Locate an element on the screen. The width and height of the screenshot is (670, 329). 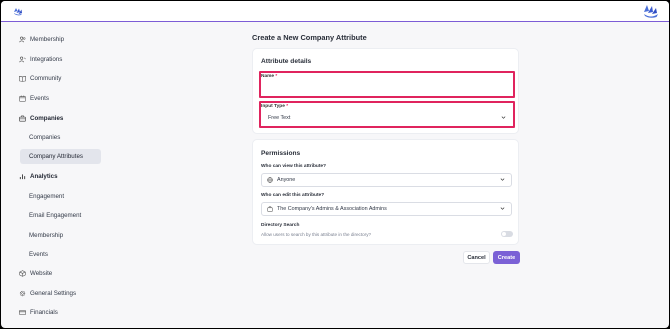
sidebar-subitem-company-attributes: Company Attributes is located at coordinates (60, 156).